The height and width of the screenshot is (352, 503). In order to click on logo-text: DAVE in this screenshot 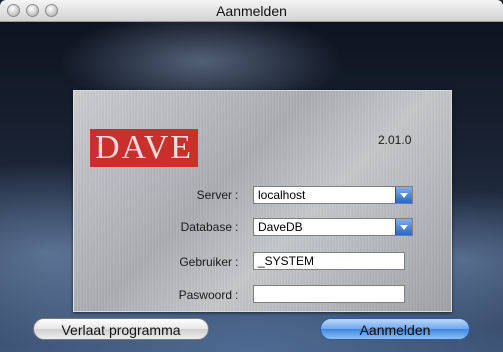, I will do `click(144, 147)`.